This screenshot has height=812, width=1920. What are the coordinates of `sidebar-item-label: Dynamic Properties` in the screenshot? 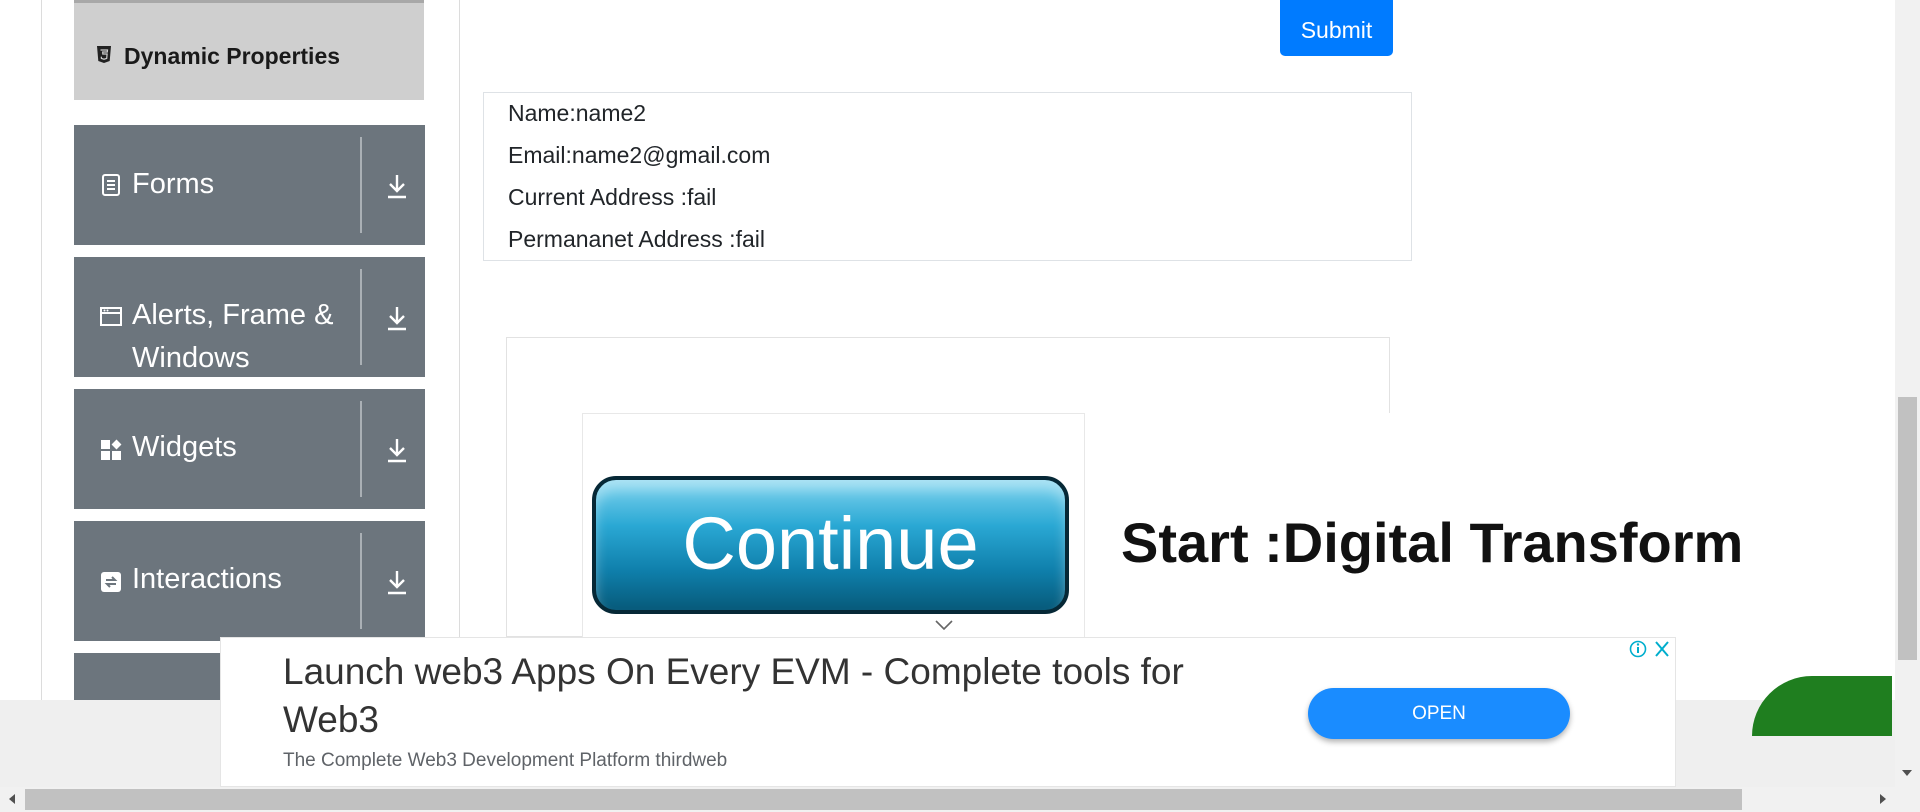 It's located at (232, 56).